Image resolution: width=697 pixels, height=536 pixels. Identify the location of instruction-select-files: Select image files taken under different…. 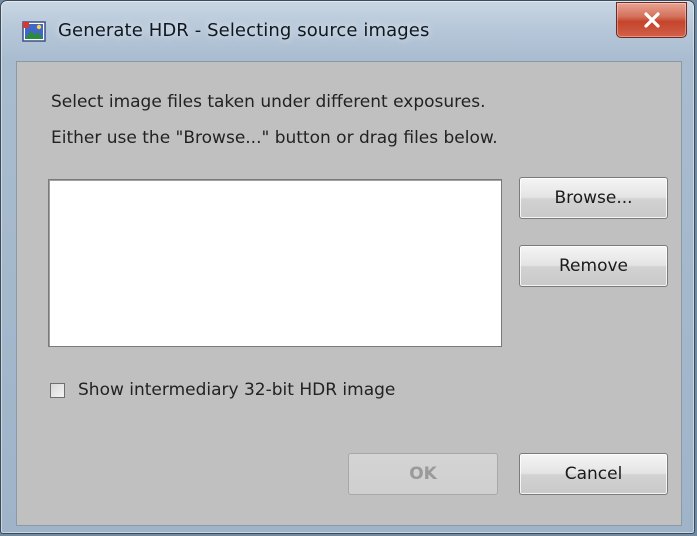
(268, 102).